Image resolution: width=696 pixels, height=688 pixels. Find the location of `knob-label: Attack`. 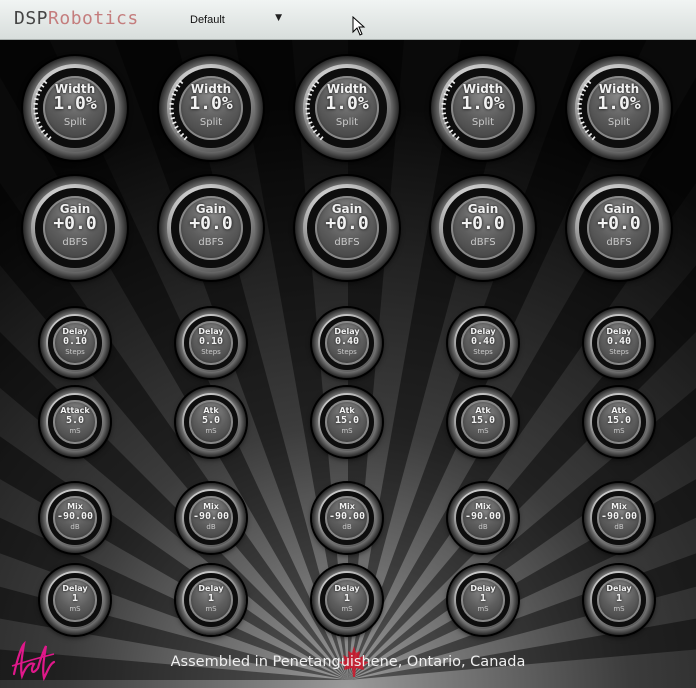

knob-label: Attack is located at coordinates (75, 410).